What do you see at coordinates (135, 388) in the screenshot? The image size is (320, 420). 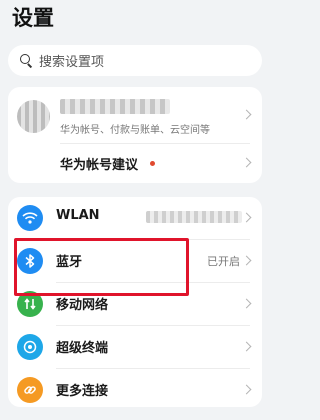 I see `settings-item-more-connections: 更多连接` at bounding box center [135, 388].